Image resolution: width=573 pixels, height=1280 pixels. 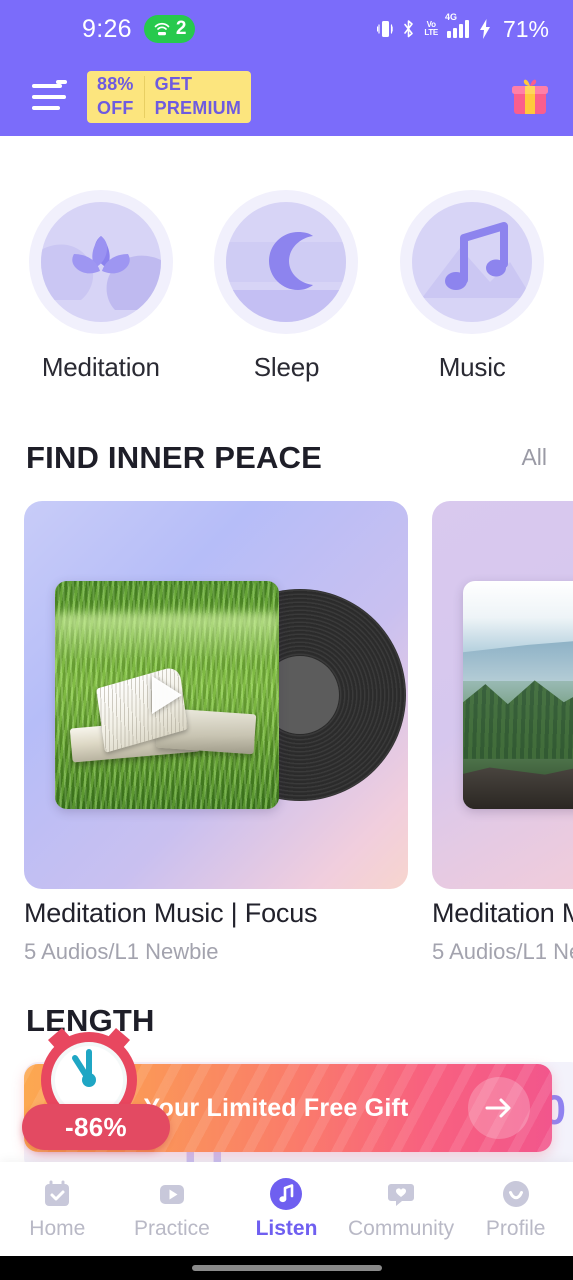 I want to click on lotus-icon, so click(x=100, y=273).